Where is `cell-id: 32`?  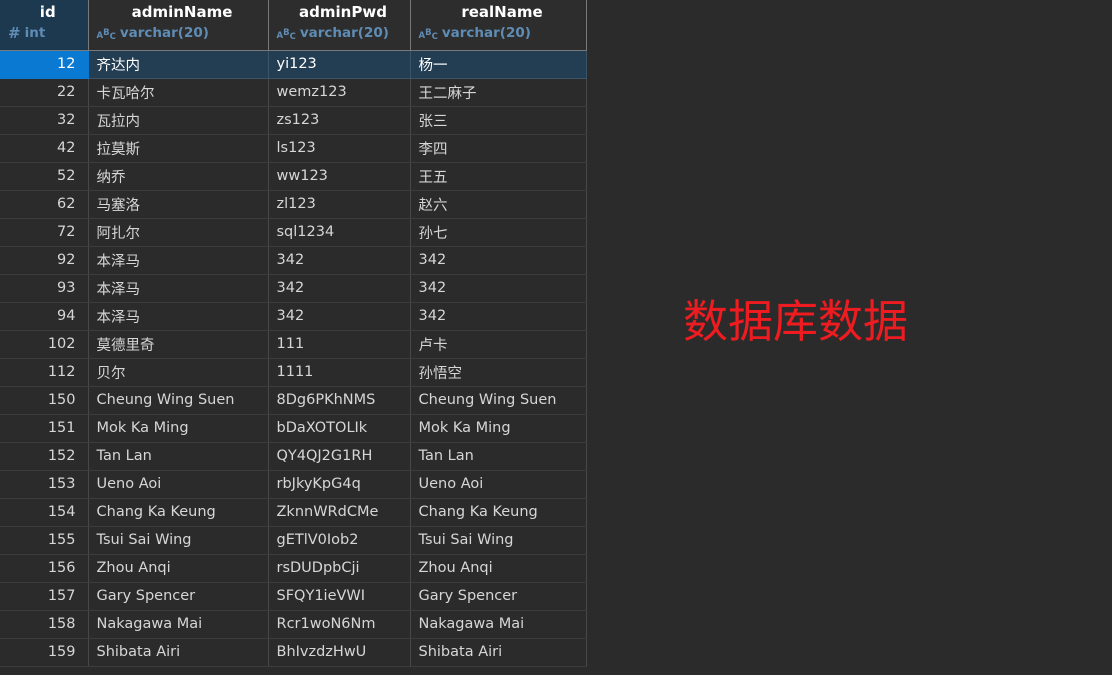 cell-id: 32 is located at coordinates (44, 120).